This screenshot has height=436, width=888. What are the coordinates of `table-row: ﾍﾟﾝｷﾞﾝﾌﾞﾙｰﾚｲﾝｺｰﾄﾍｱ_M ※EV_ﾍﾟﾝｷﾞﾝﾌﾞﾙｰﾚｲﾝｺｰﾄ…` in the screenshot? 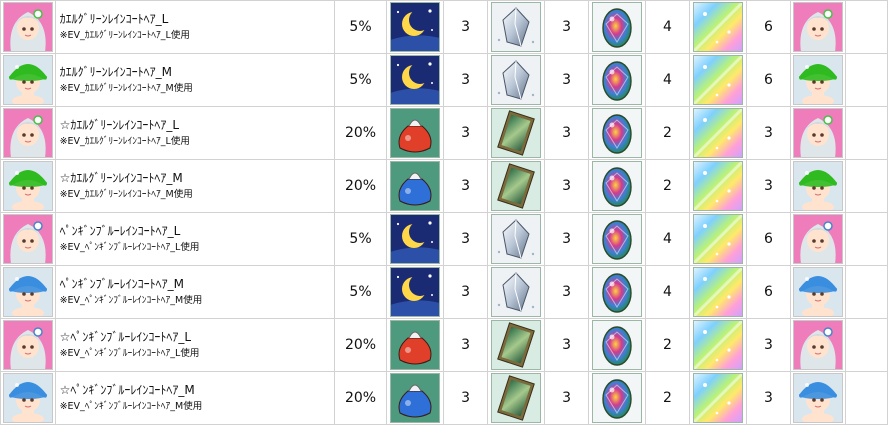 It's located at (444, 292).